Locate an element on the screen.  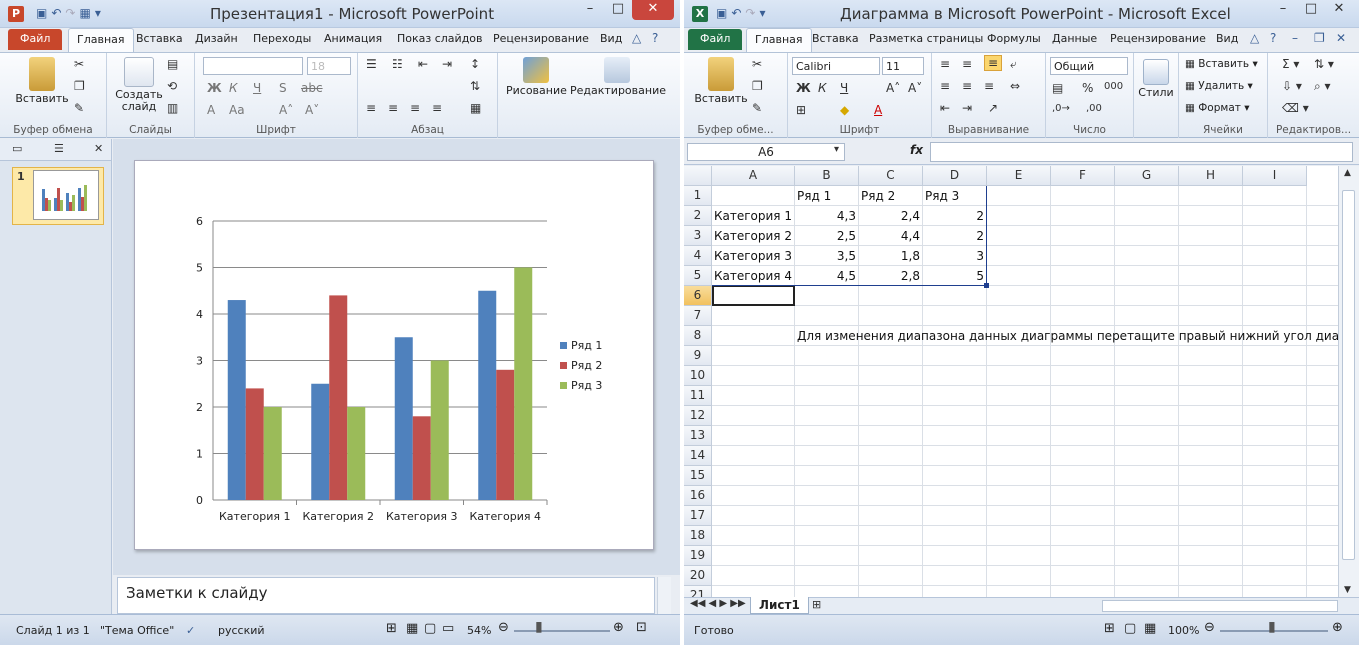
row-header: 7 is located at coordinates (698, 316).